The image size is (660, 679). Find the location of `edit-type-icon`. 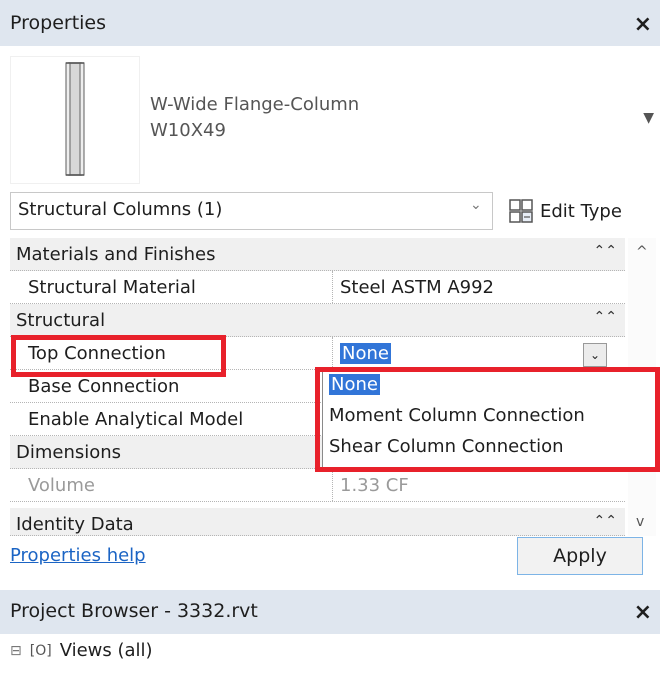

edit-type-icon is located at coordinates (521, 211).